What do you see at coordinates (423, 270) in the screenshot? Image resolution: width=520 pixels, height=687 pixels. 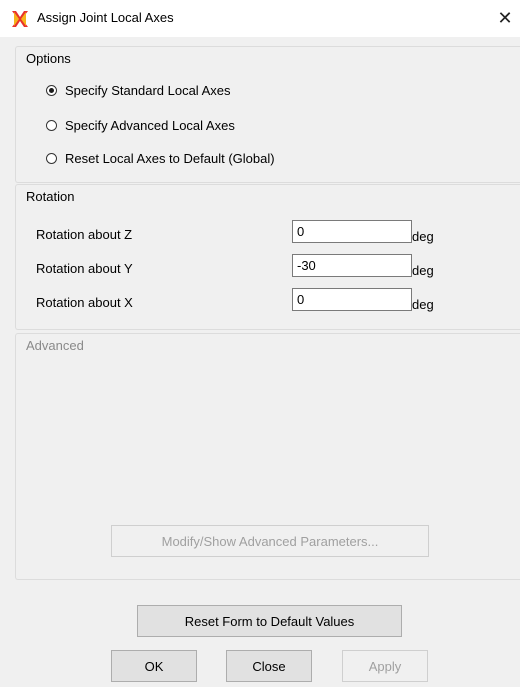 I see `rotation-y-unit: deg` at bounding box center [423, 270].